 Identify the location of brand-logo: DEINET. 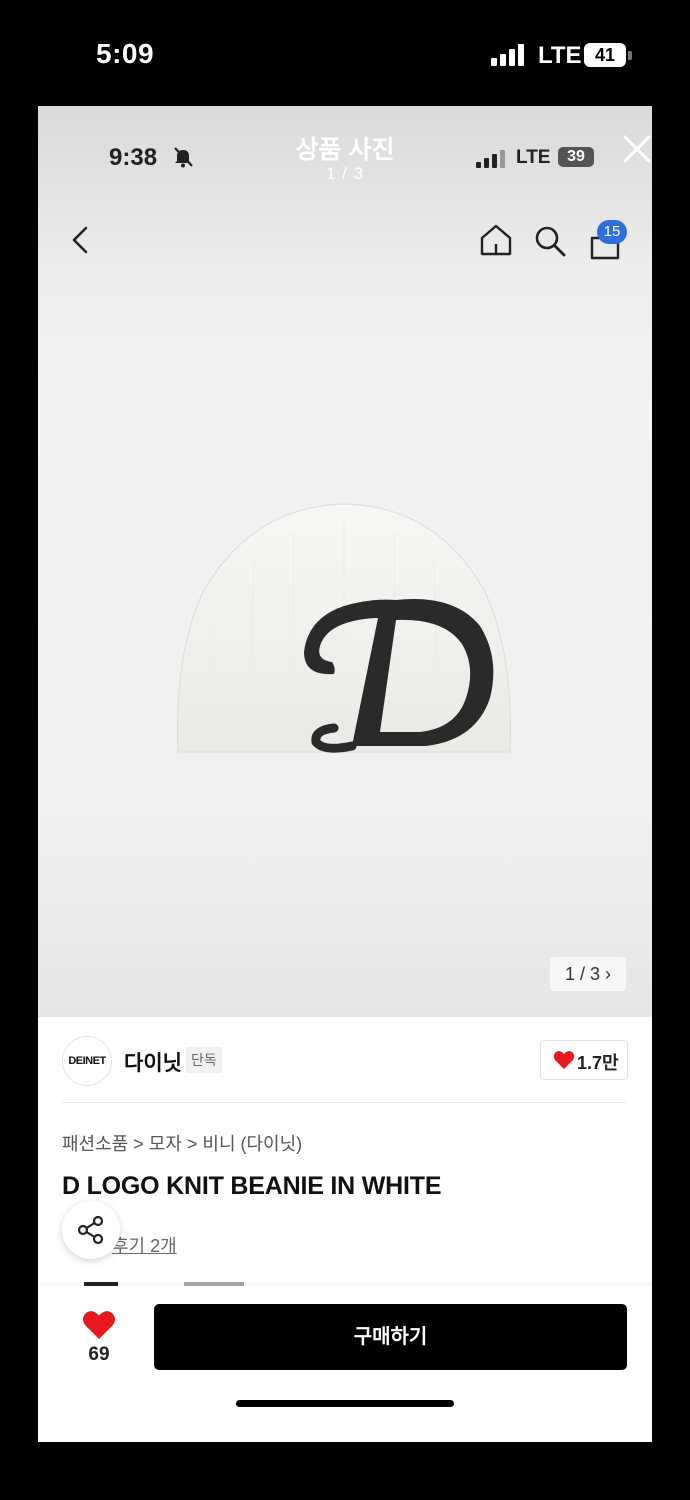
(87, 1061).